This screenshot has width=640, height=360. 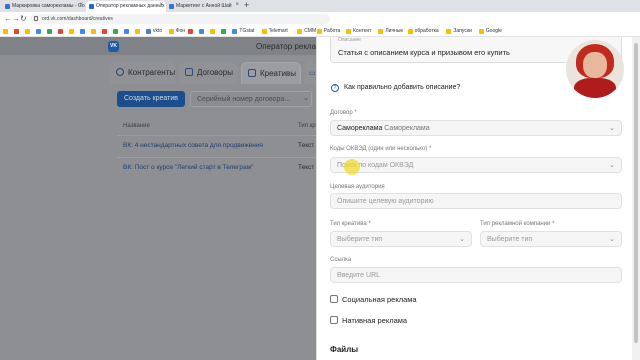 I want to click on contract-subvalue: Самореклама, so click(x=407, y=128).